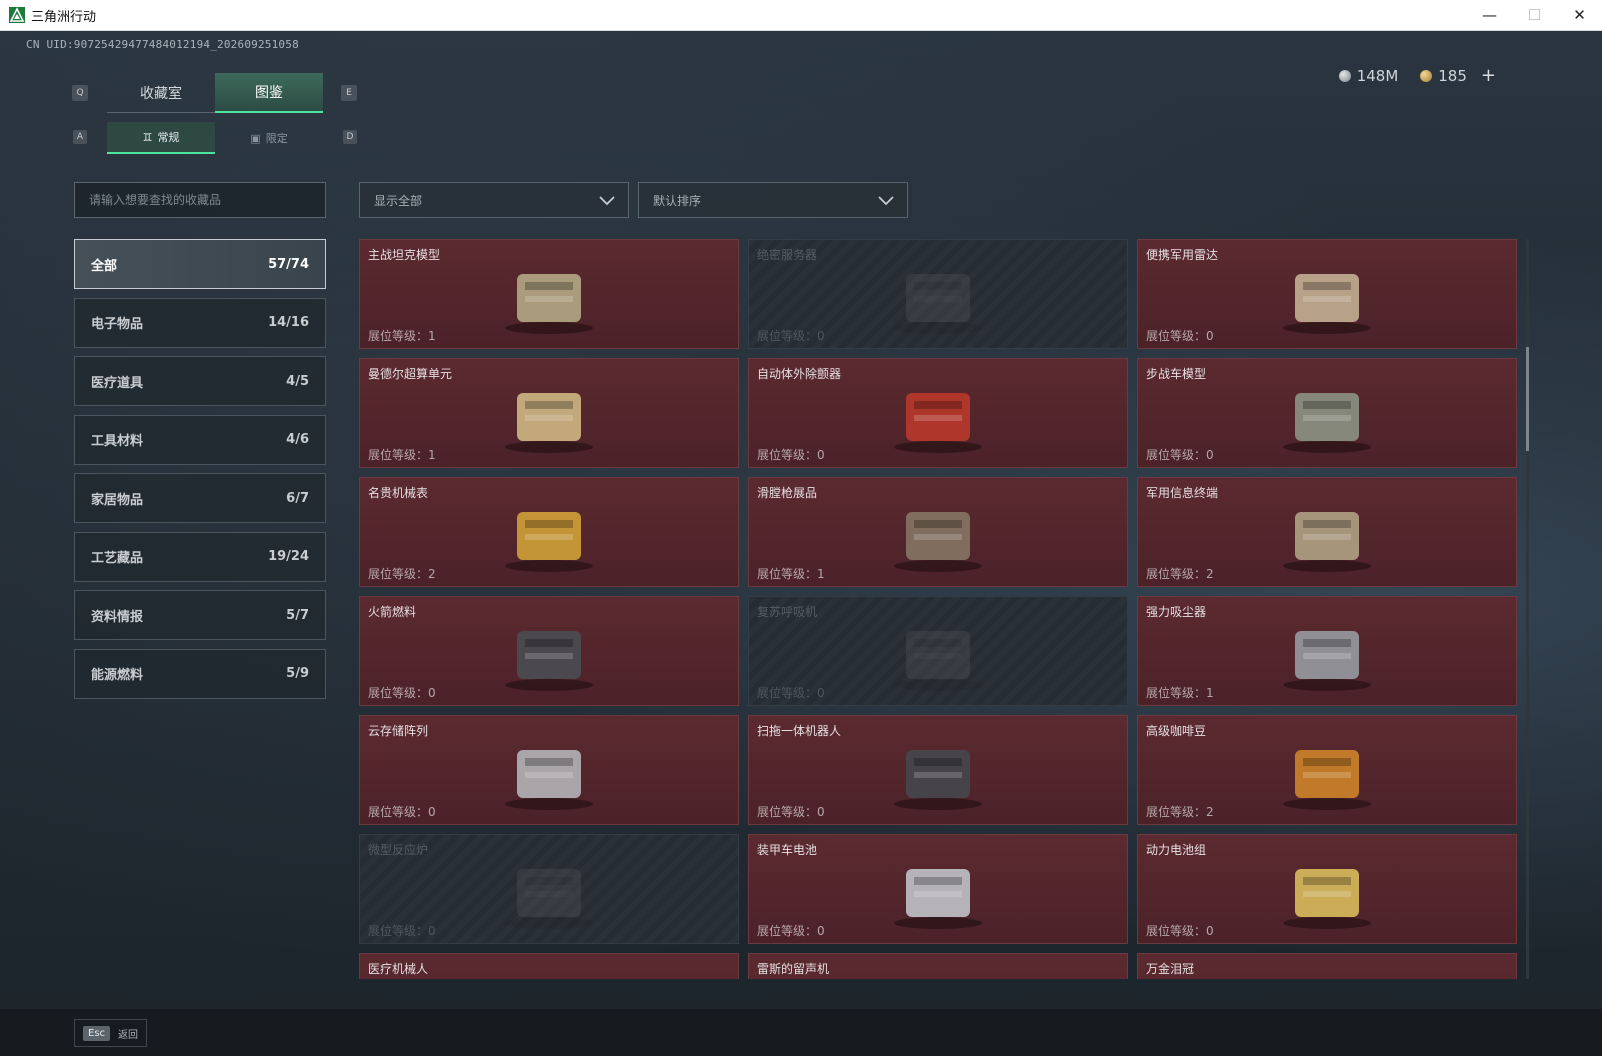 The width and height of the screenshot is (1602, 1056). I want to click on key-hint-d: D, so click(350, 137).